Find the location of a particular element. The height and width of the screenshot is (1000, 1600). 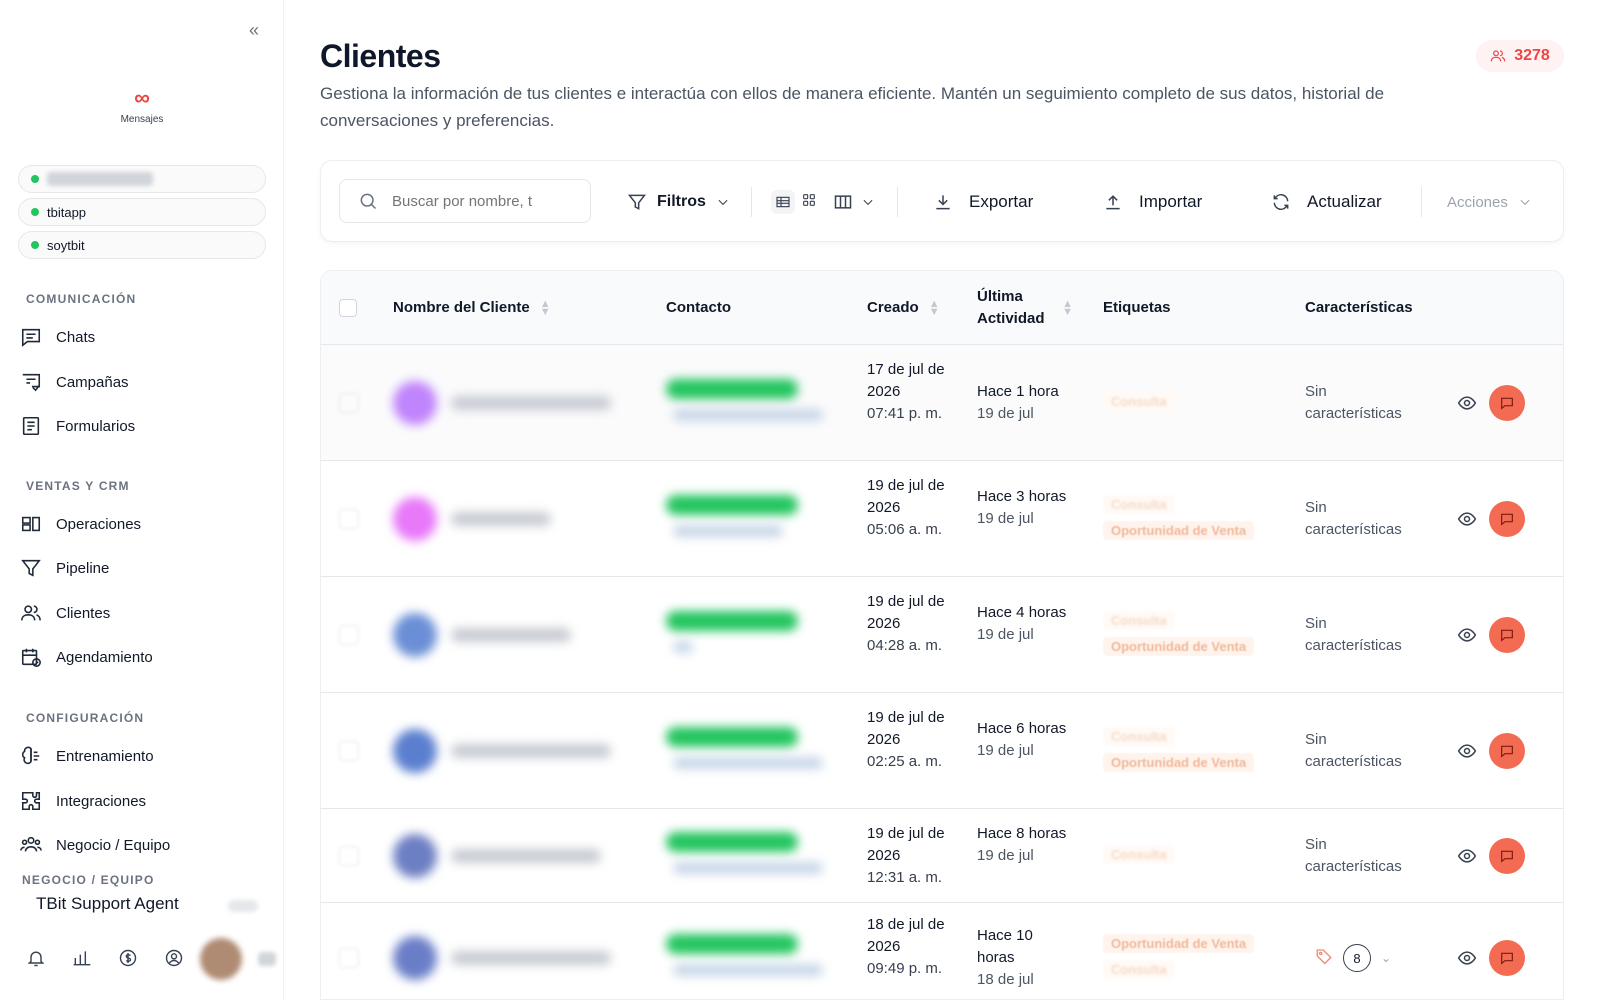

search-box is located at coordinates (465, 201).